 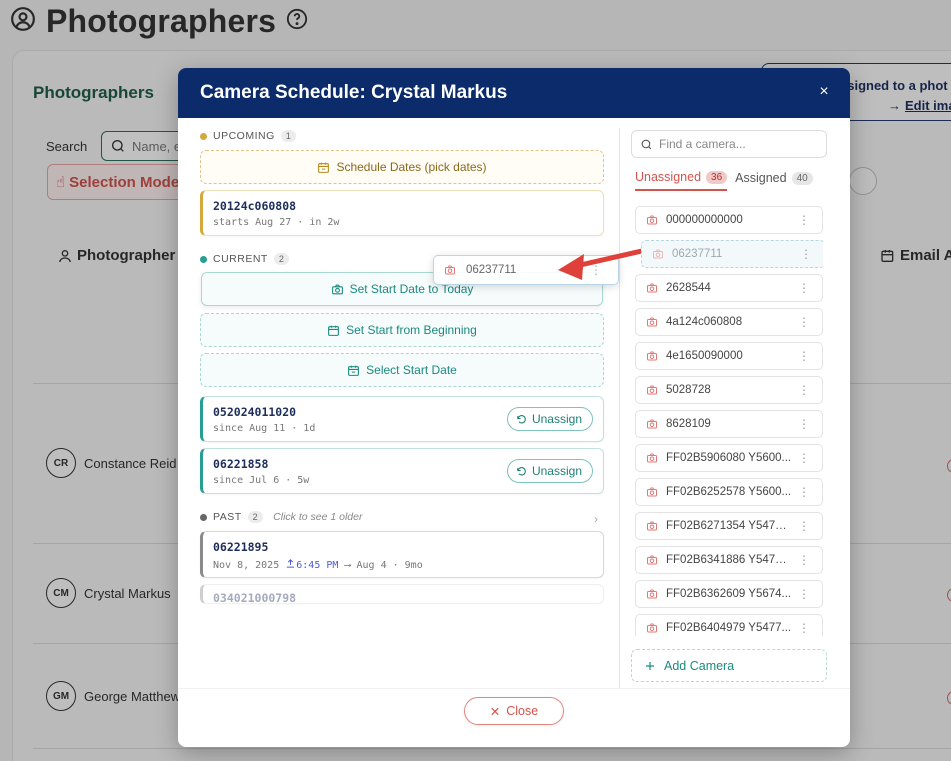 I want to click on modal-title: Camera Schedule: Crystal Markus, so click(x=354, y=92).